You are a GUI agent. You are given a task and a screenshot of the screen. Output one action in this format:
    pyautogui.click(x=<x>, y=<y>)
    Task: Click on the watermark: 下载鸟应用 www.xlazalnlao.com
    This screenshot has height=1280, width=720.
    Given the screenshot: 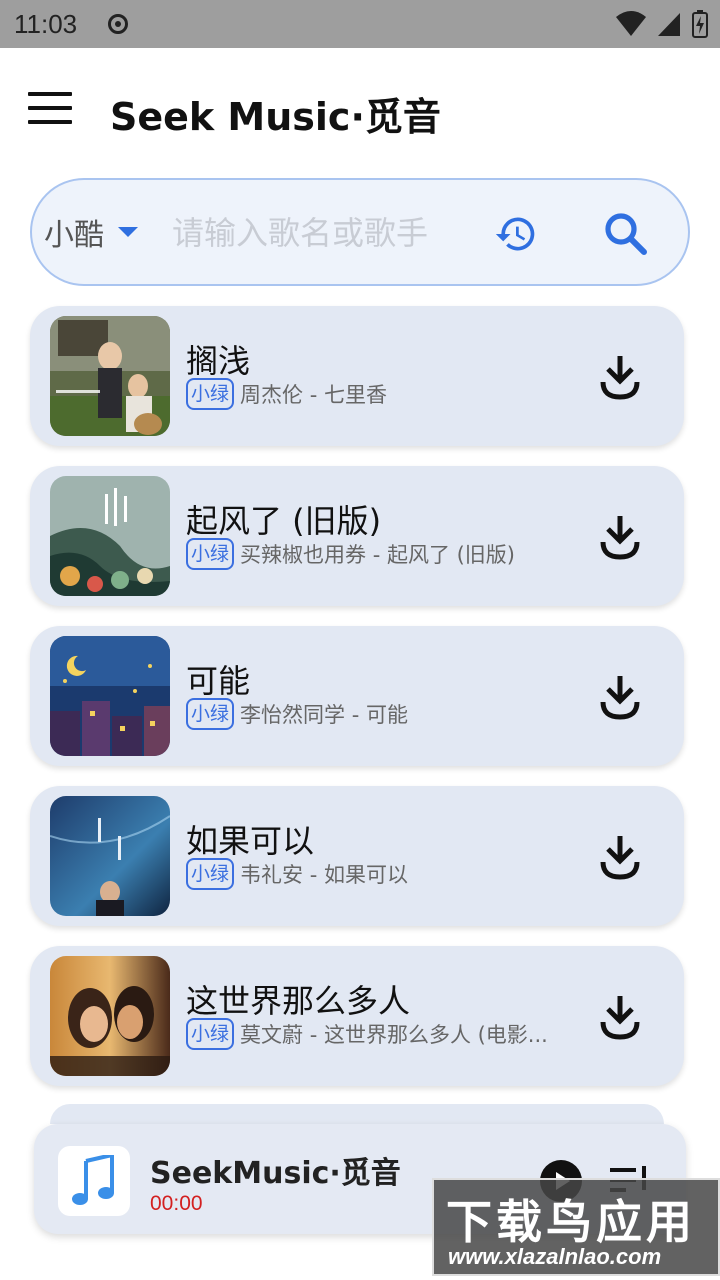 What is the action you would take?
    pyautogui.click(x=576, y=1227)
    